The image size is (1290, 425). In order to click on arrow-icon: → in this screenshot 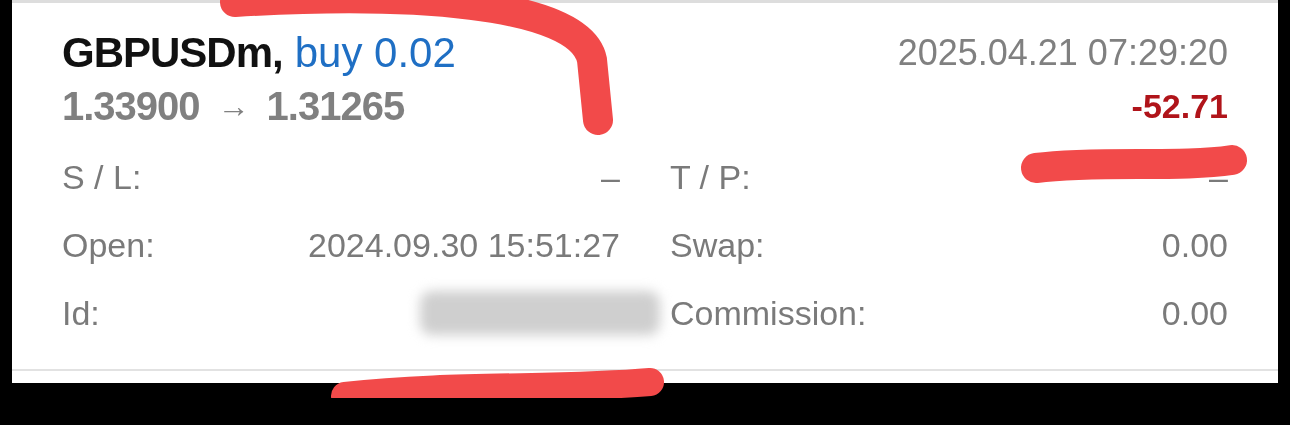, I will do `click(233, 106)`.